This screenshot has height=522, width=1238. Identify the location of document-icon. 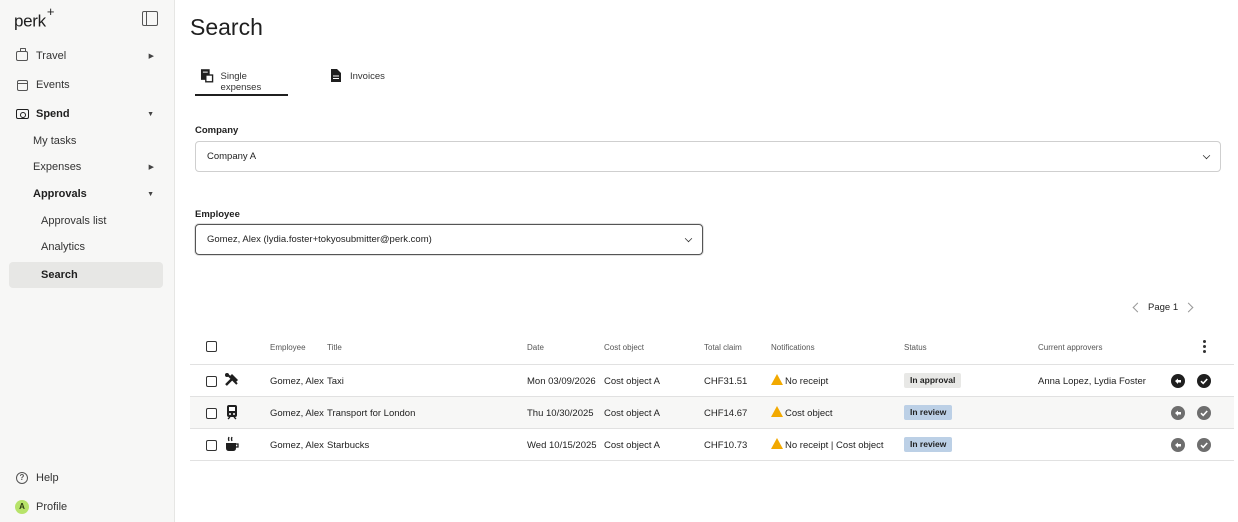
(336, 75).